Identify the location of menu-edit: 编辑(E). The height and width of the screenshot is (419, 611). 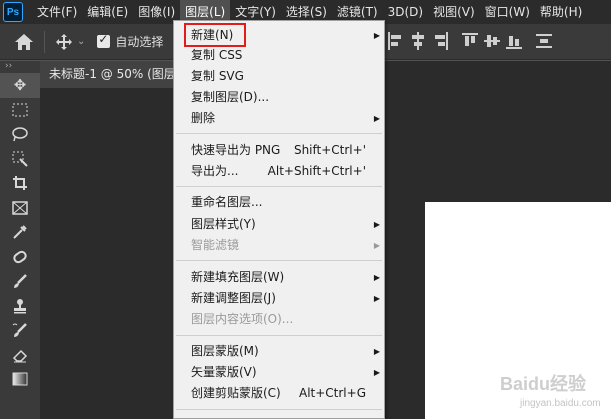
(107, 12).